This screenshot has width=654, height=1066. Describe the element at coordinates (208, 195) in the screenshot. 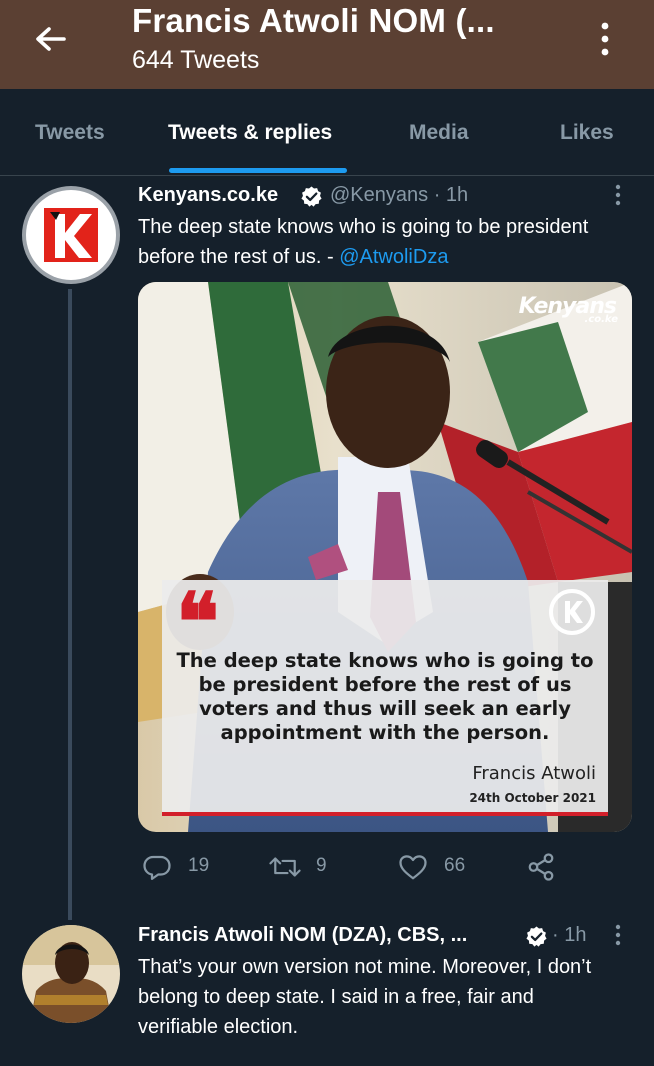

I see `tweet-author-name: Kenyans.co.ke` at that location.